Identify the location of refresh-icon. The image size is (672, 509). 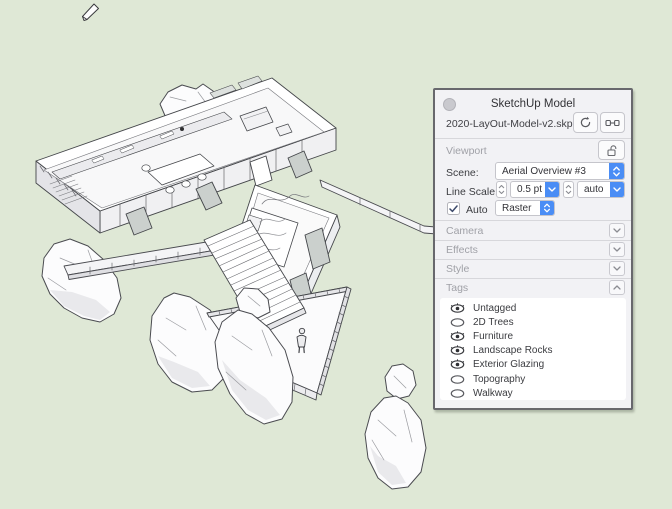
(585, 122).